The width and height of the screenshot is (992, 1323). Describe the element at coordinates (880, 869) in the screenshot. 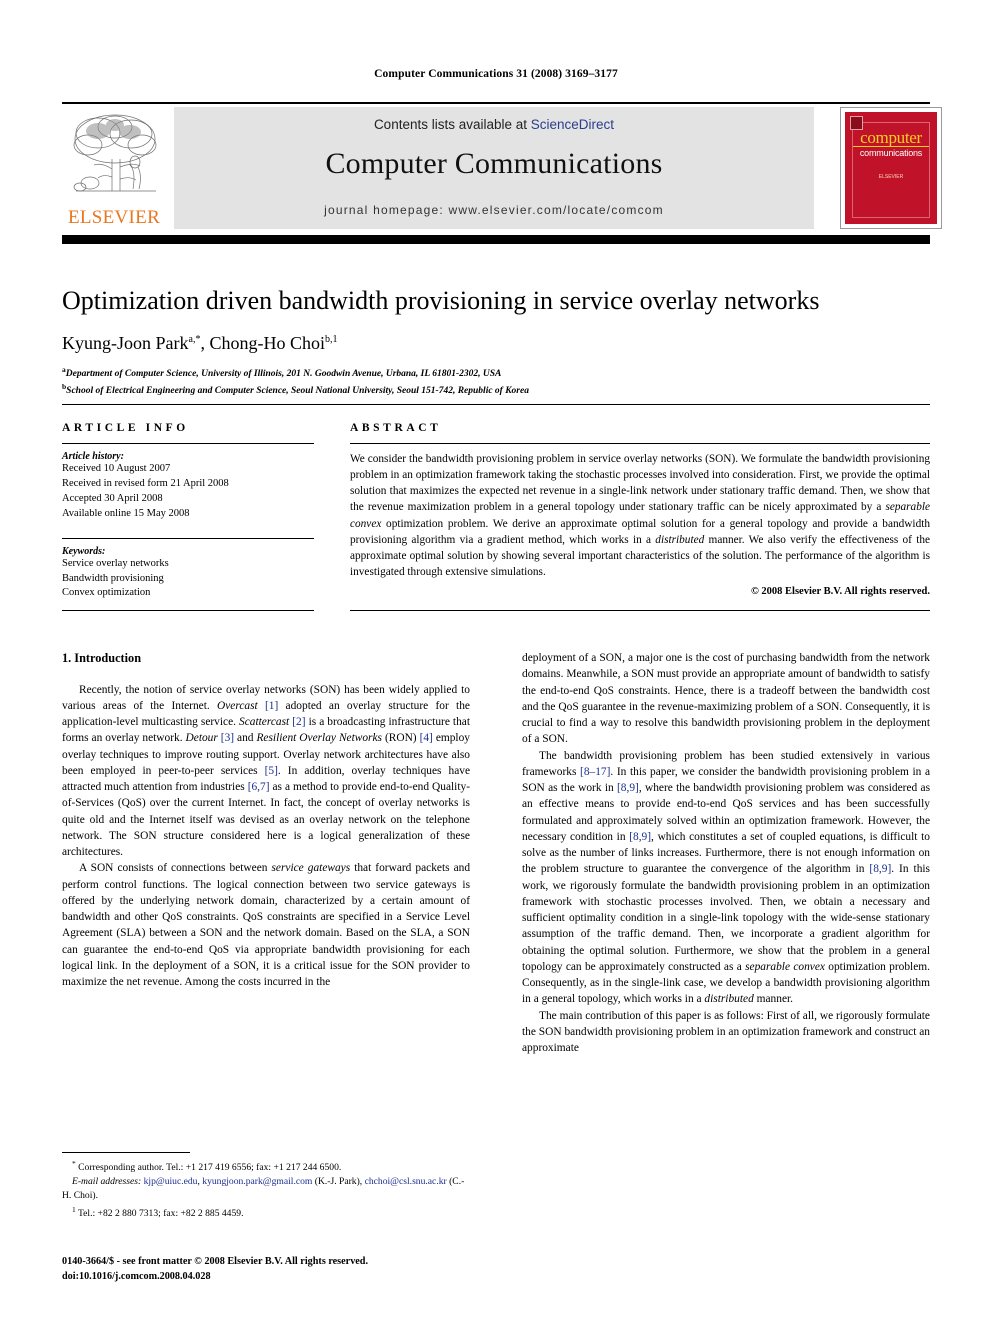

I see `citation-8-9-c: [8,9]` at that location.